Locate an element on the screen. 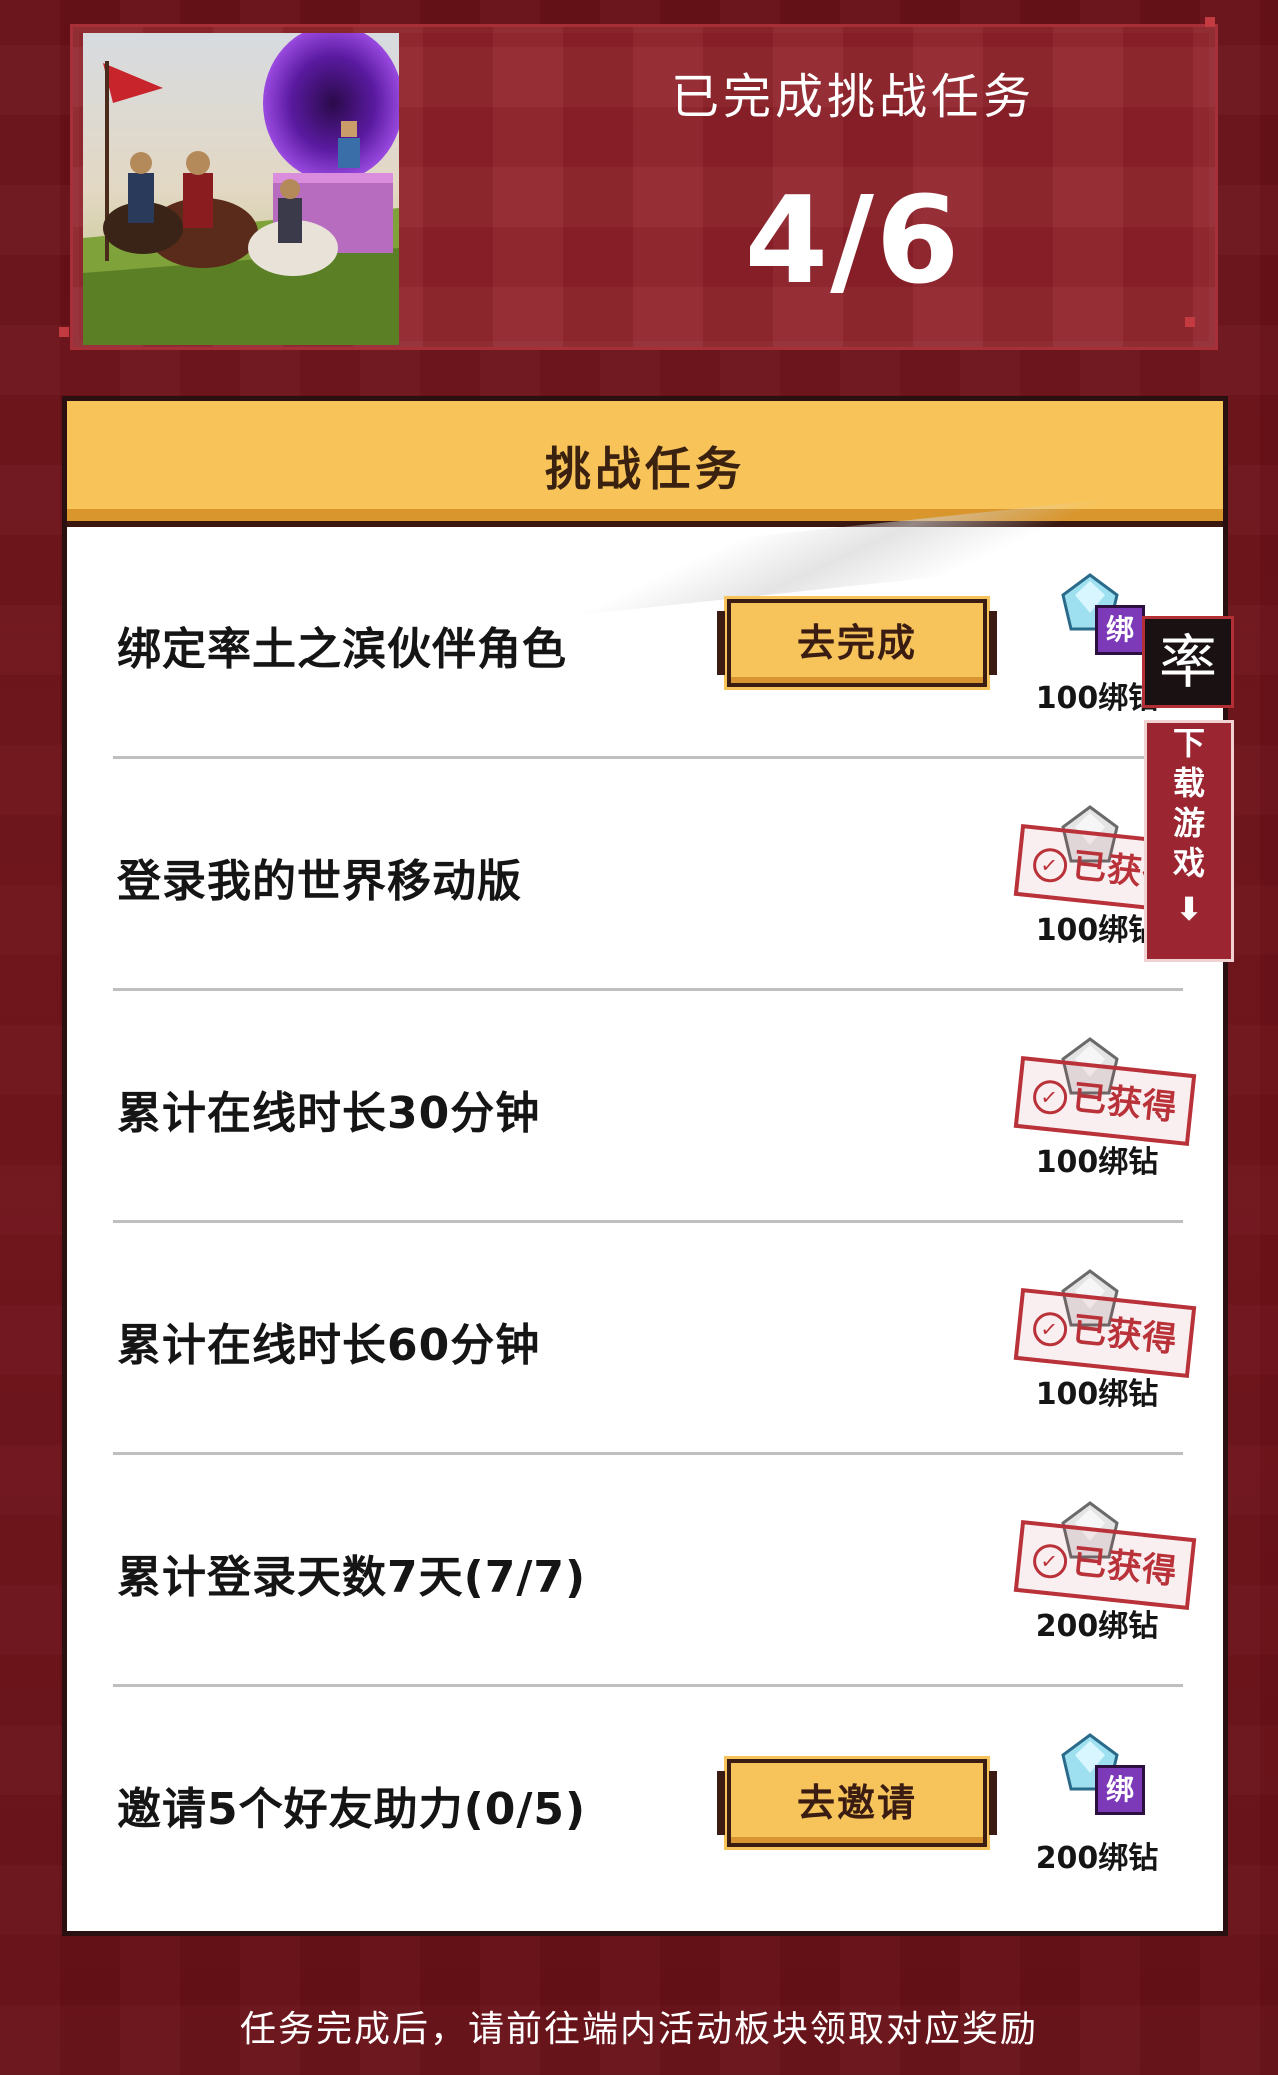  download-game-float: 率 下 载 游 戏 ⬇ is located at coordinates (1188, 791).